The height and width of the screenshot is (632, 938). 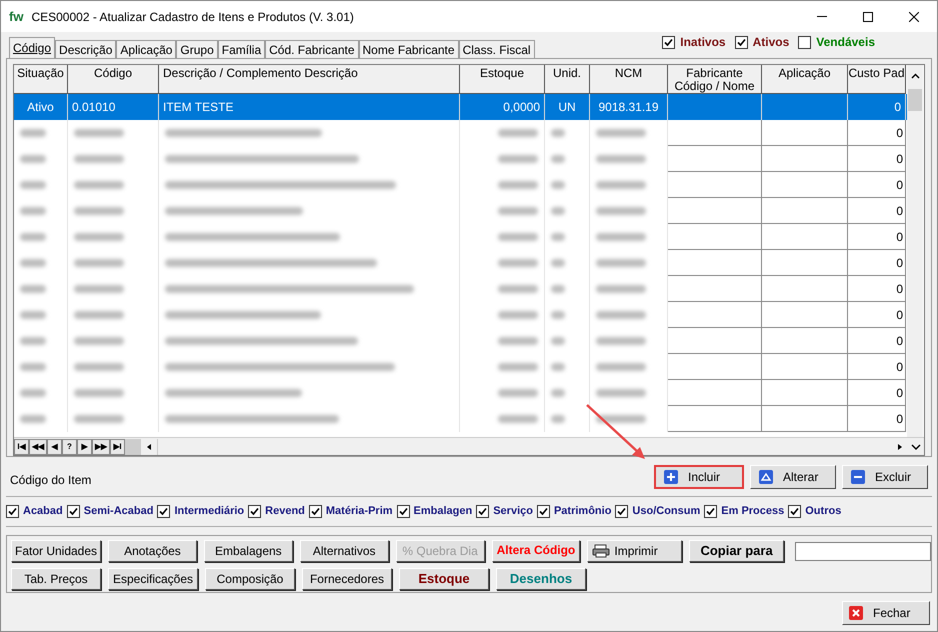 What do you see at coordinates (823, 512) in the screenshot?
I see `category-label: Outros` at bounding box center [823, 512].